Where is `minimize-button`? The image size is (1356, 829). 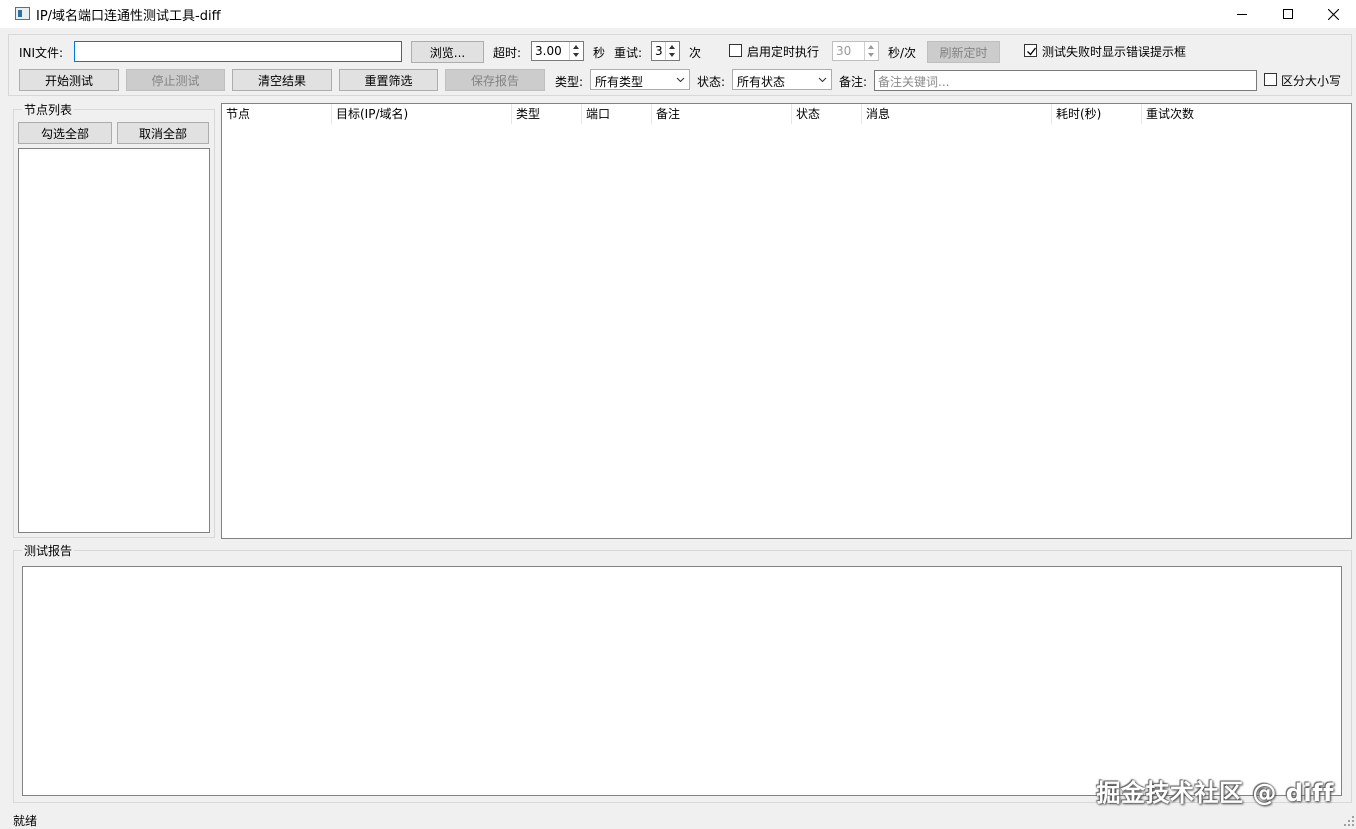 minimize-button is located at coordinates (1242, 14).